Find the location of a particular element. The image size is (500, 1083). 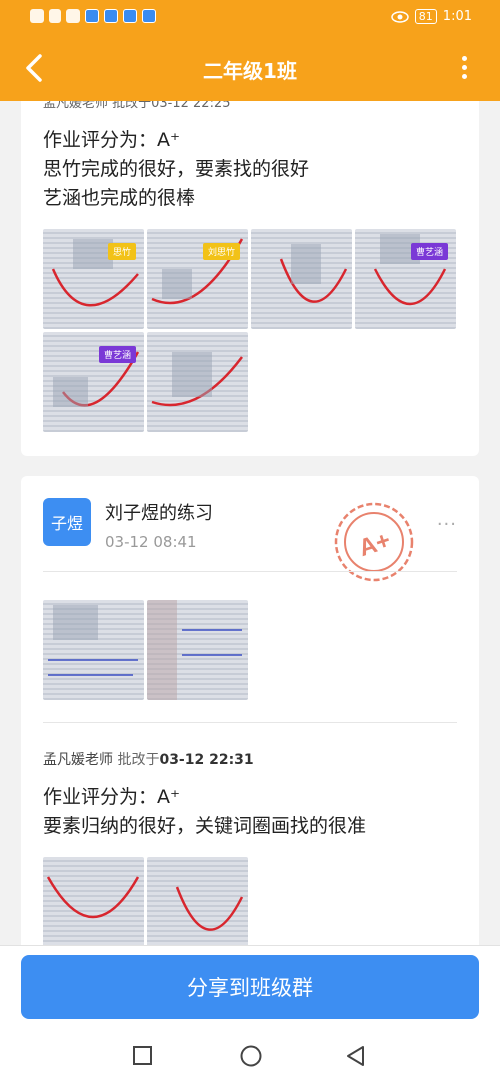

status-bar: 81 1:01 is located at coordinates (250, 17).